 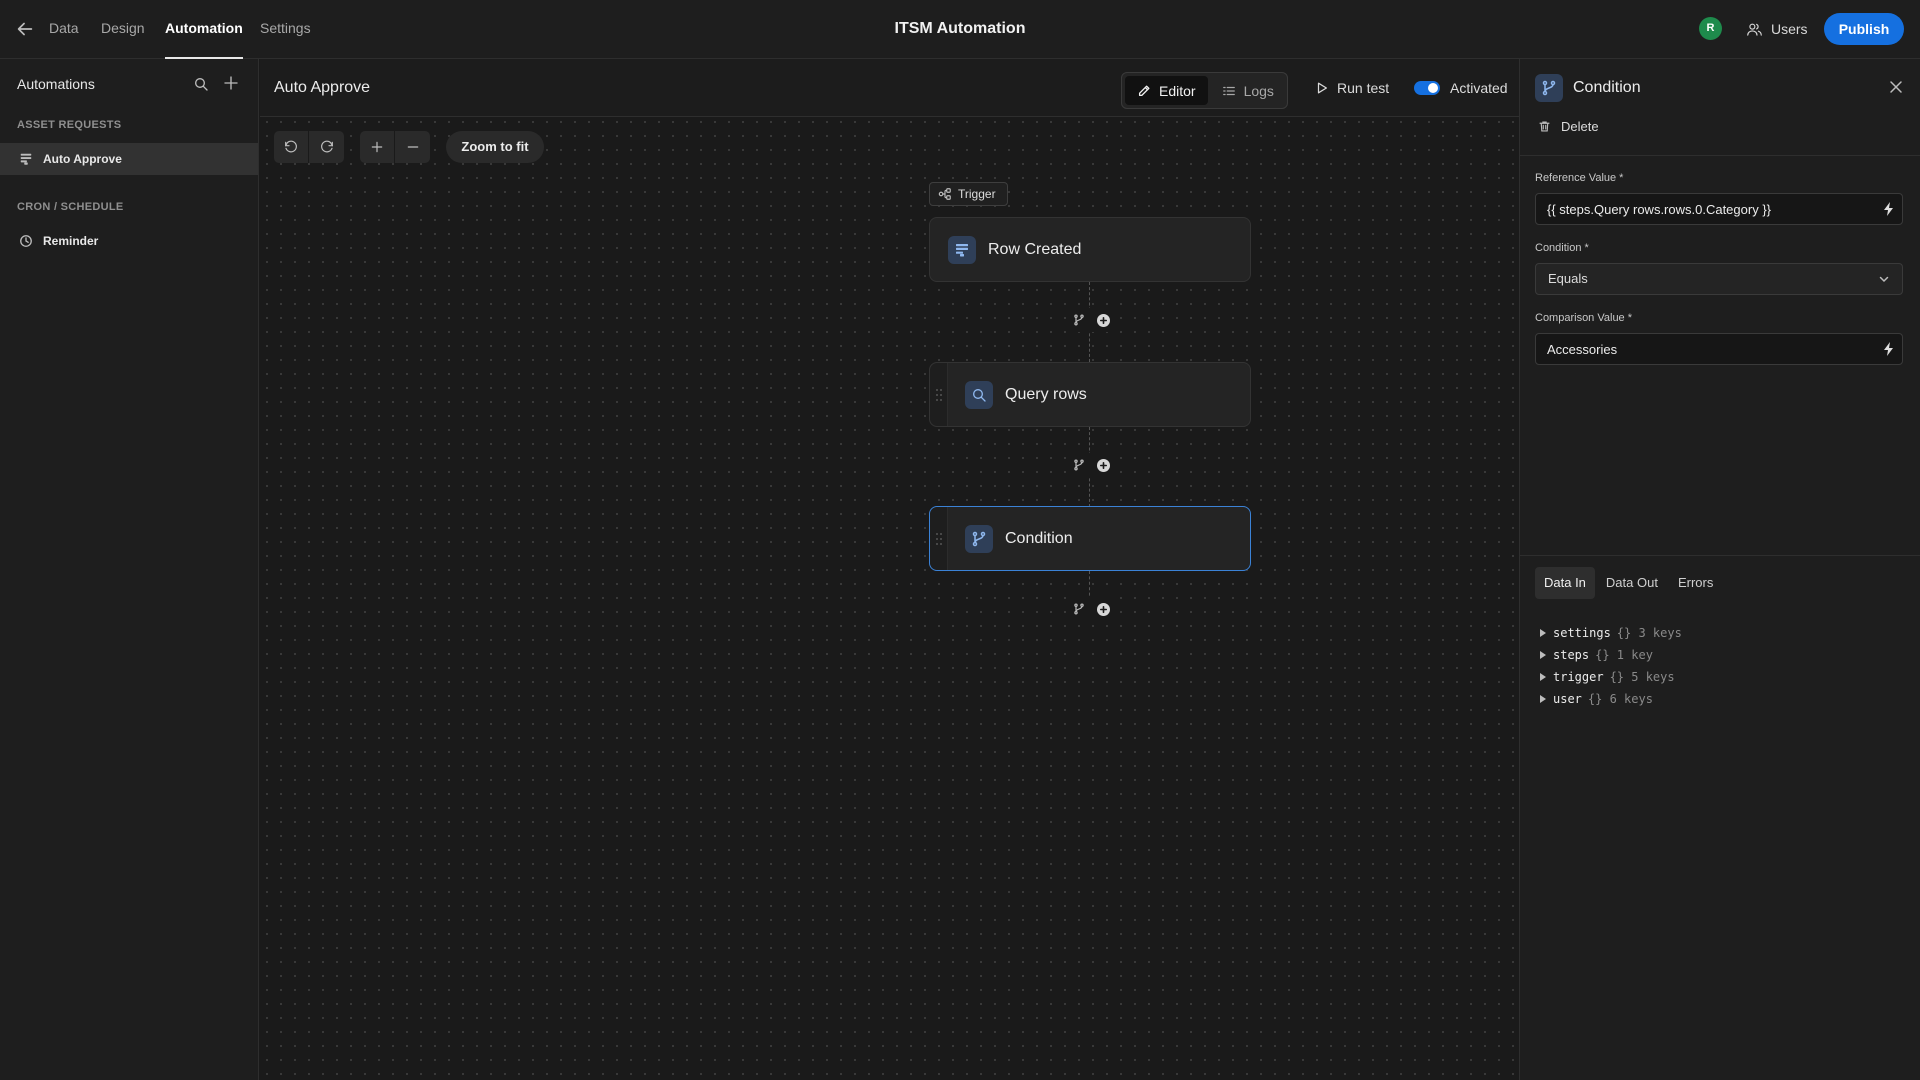 I want to click on tree-key: steps, so click(x=1571, y=655).